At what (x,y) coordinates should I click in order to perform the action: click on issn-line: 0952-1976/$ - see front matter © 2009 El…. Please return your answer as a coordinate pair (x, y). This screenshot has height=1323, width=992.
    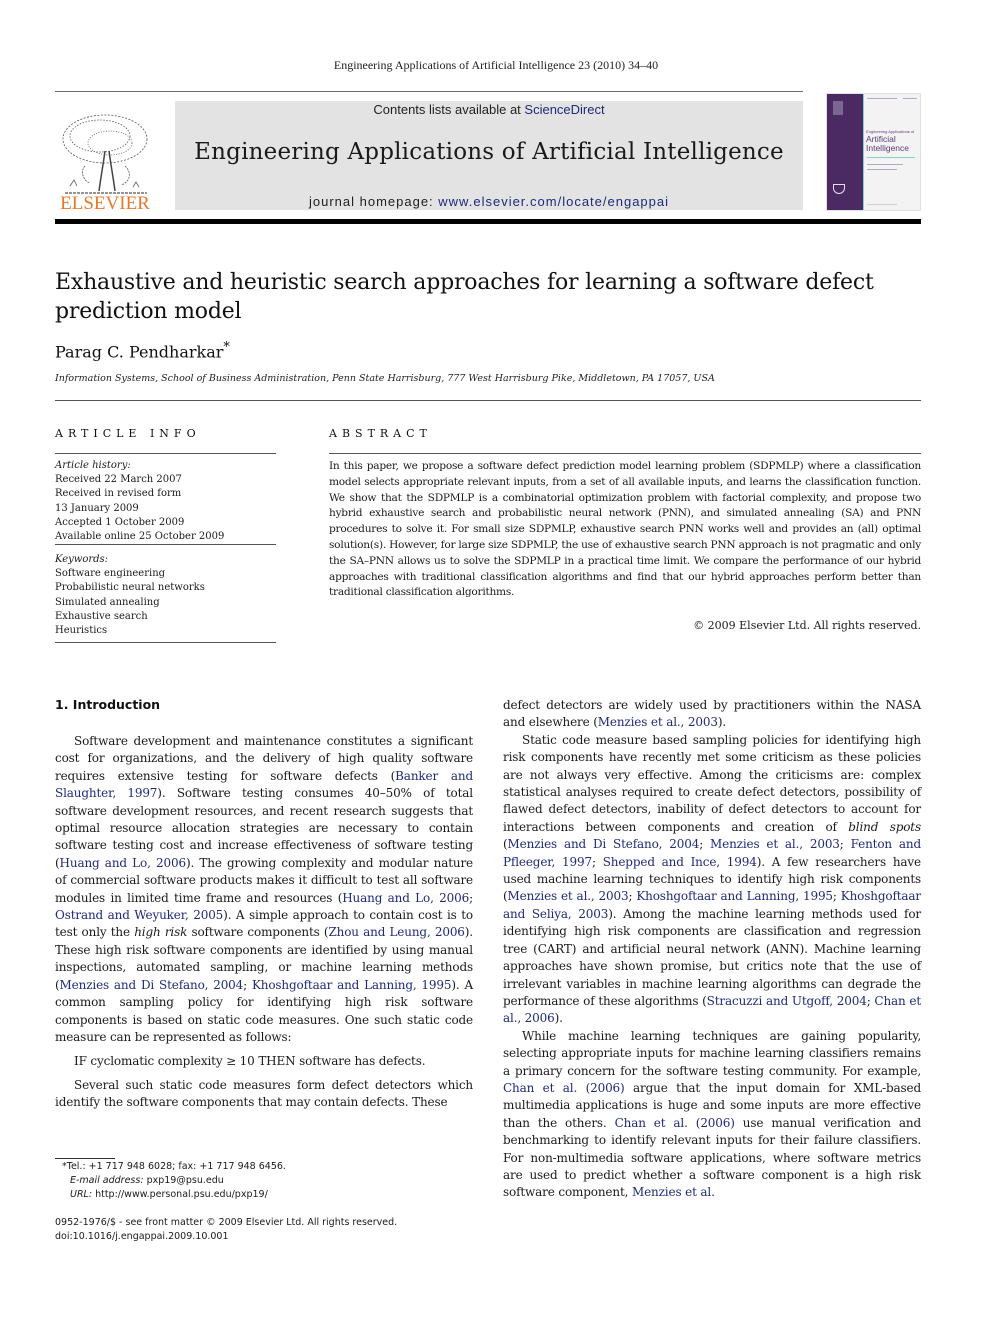
    Looking at the image, I should click on (226, 1222).